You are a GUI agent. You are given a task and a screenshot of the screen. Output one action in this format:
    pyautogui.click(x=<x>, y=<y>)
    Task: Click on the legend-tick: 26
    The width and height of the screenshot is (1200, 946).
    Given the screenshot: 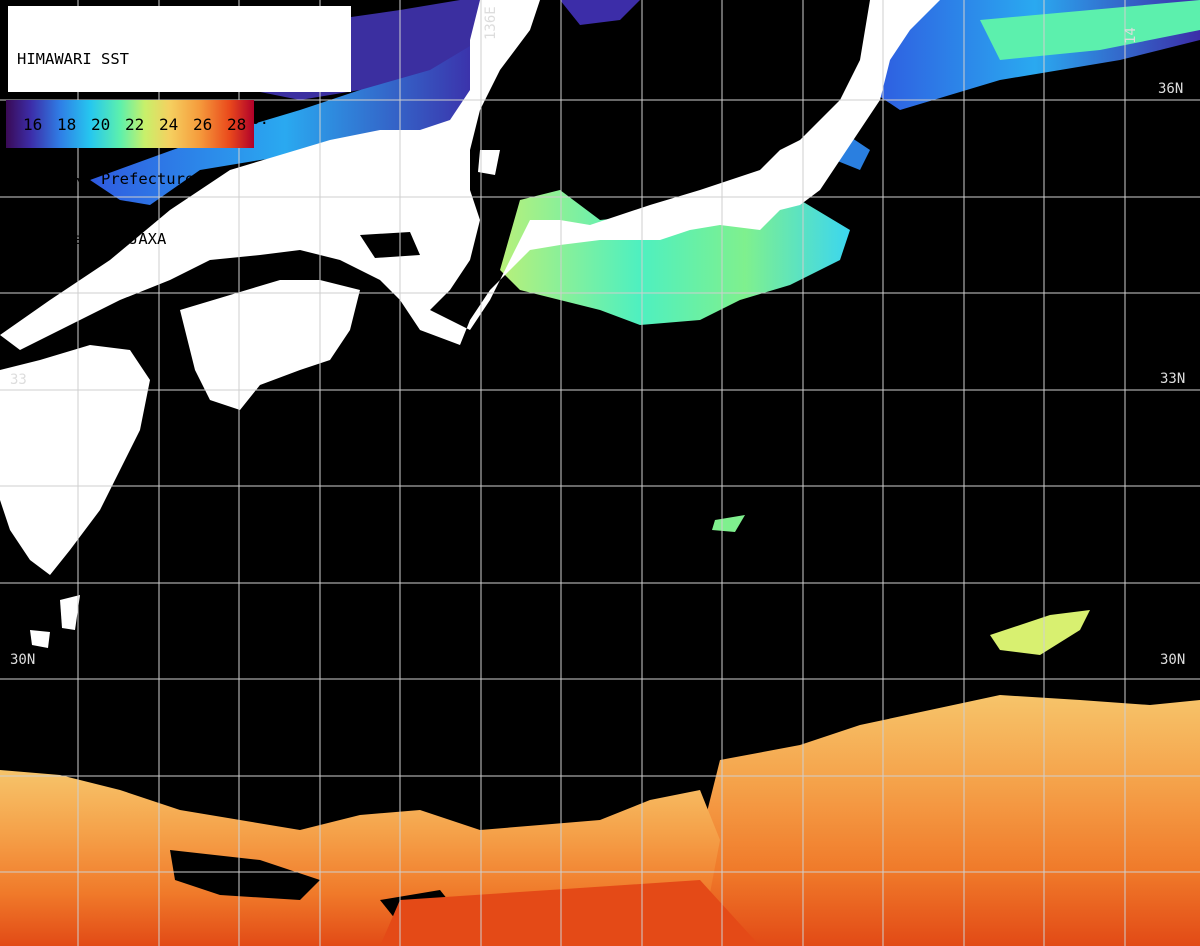 What is the action you would take?
    pyautogui.click(x=203, y=124)
    